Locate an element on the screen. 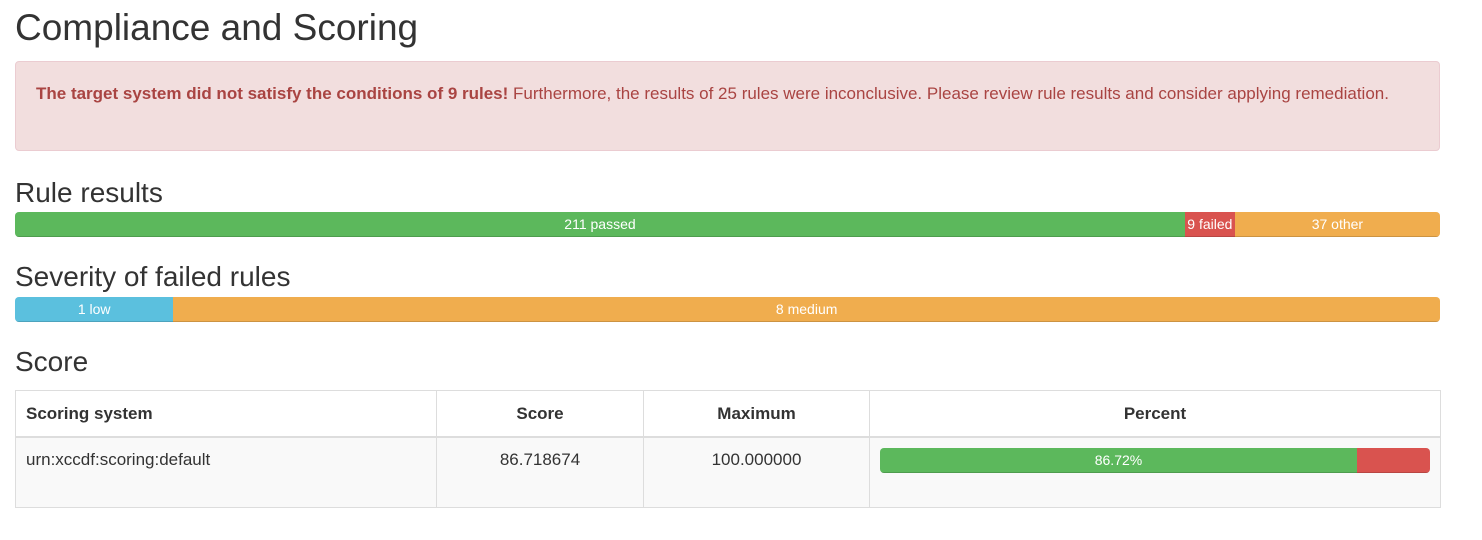 This screenshot has height=540, width=1482. header-score: Score is located at coordinates (540, 414).